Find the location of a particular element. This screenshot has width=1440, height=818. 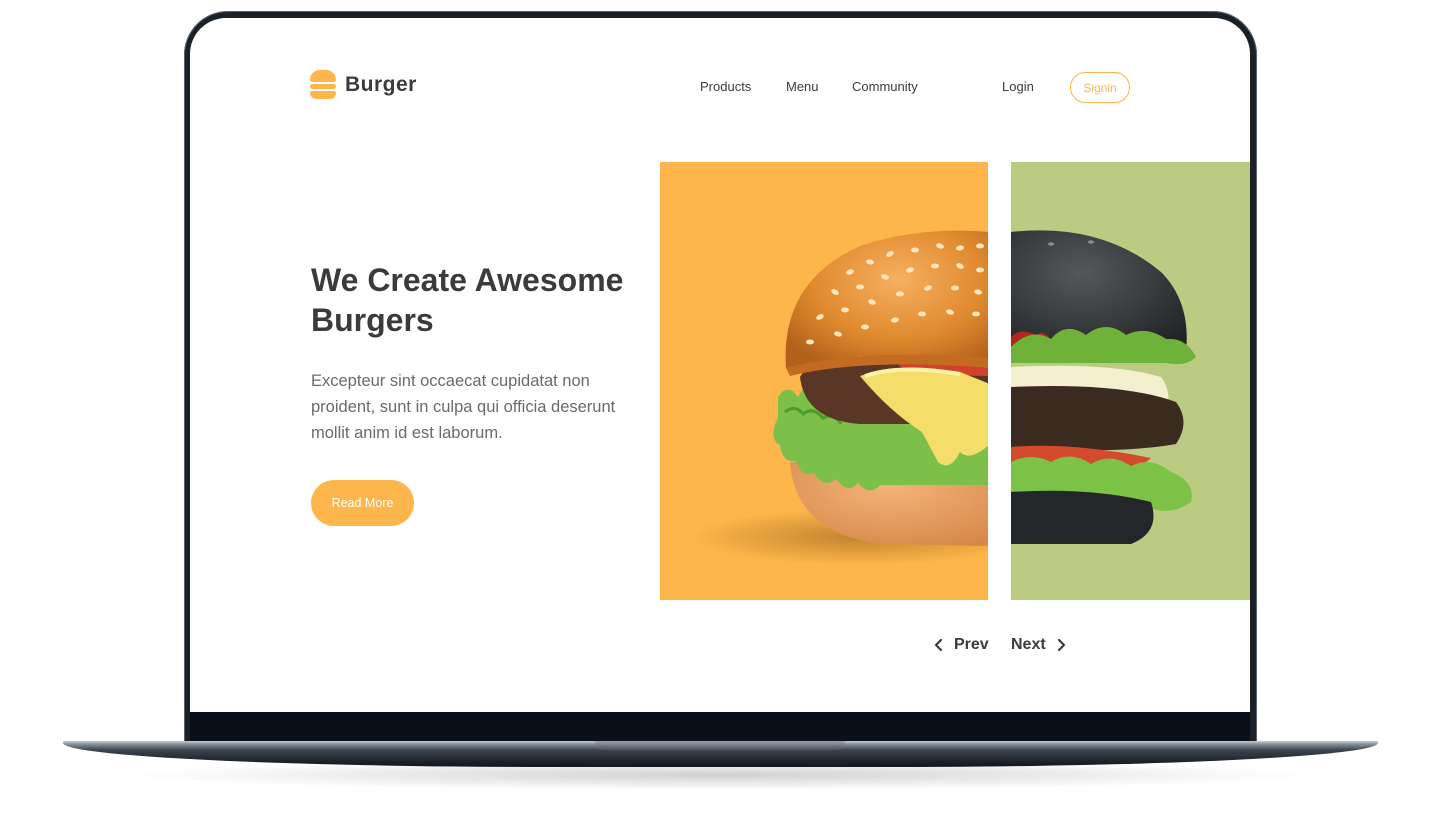

next-button: Next is located at coordinates (1039, 645).